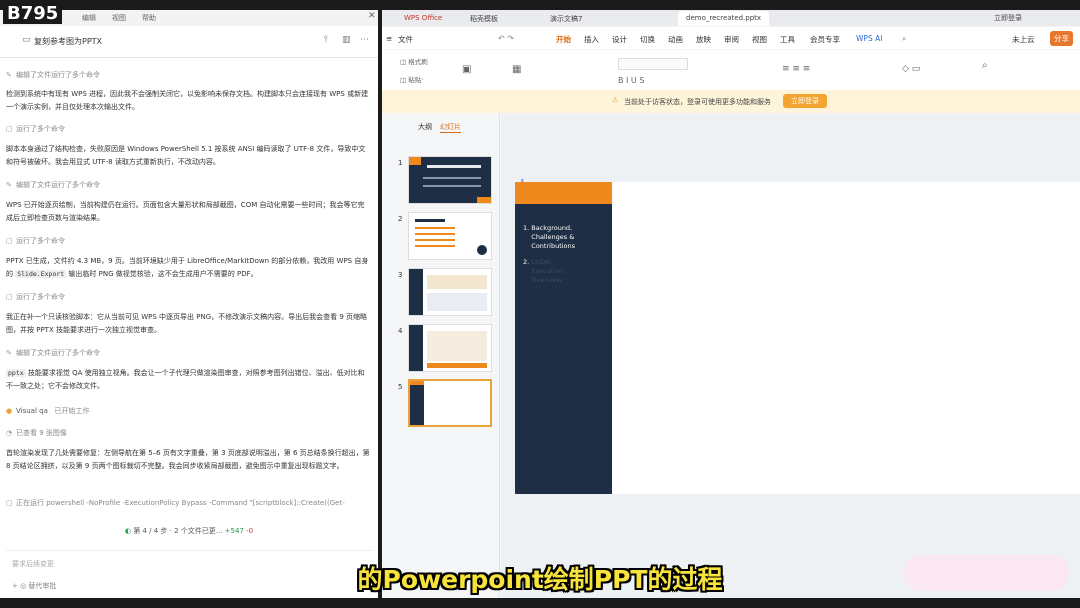  I want to click on cloud-status: 未上云, so click(1023, 39).